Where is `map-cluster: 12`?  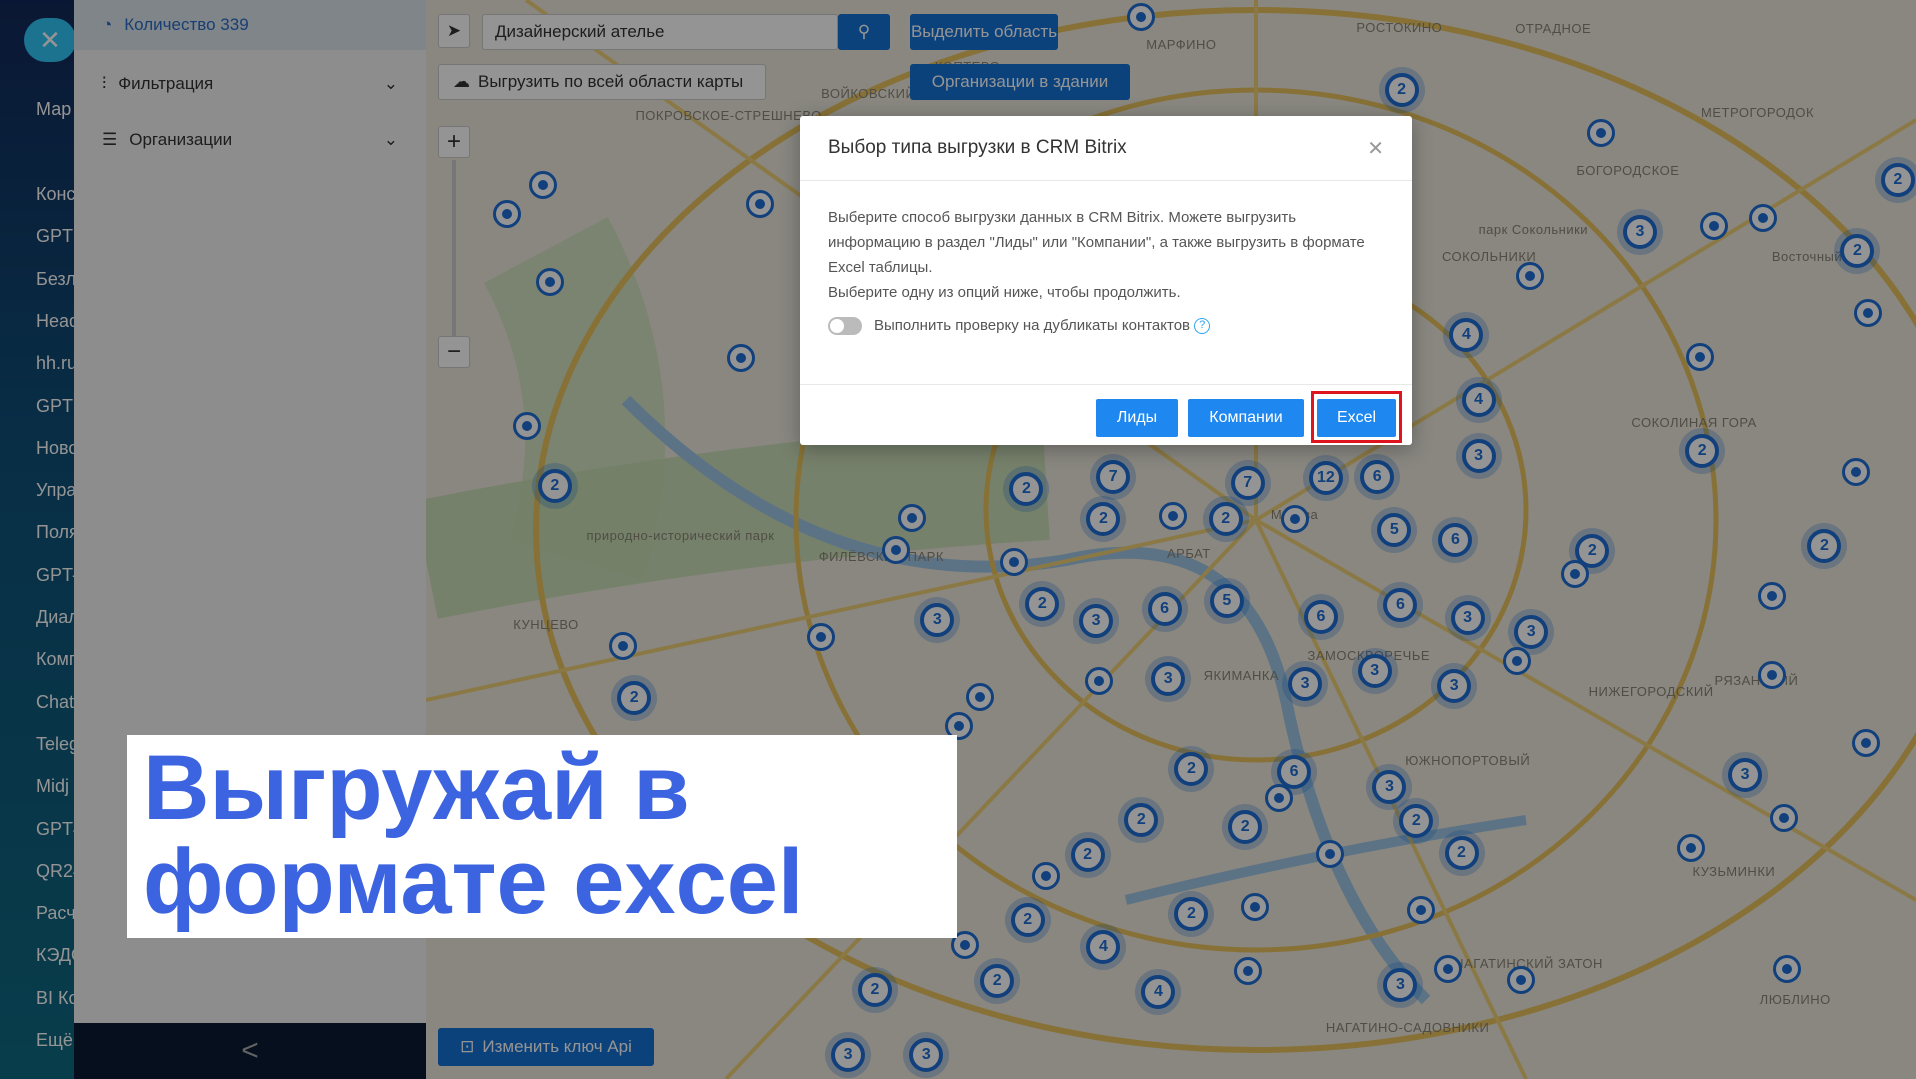 map-cluster: 12 is located at coordinates (1325, 477).